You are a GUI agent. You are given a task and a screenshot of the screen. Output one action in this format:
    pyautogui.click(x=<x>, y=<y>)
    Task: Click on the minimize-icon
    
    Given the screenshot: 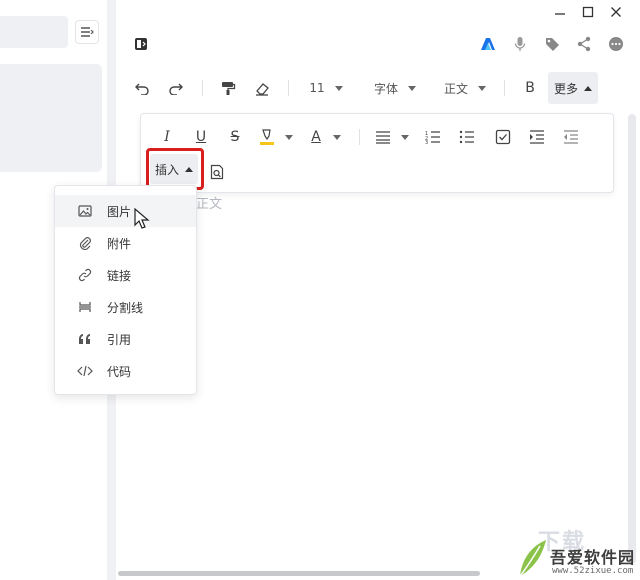 What is the action you would take?
    pyautogui.click(x=560, y=14)
    